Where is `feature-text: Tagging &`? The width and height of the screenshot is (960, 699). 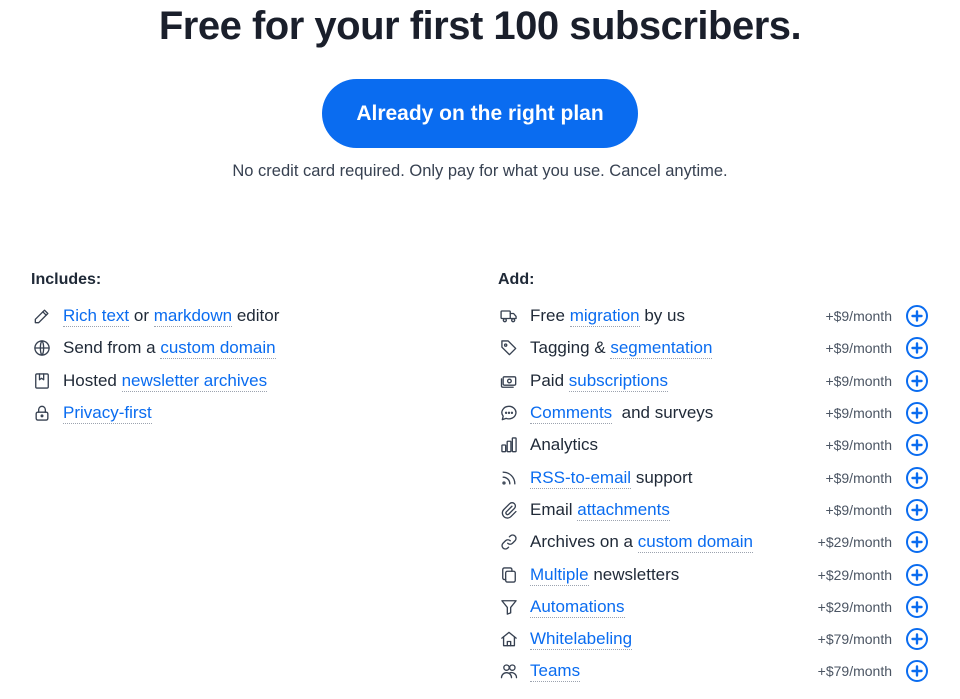
feature-text: Tagging & is located at coordinates (570, 348).